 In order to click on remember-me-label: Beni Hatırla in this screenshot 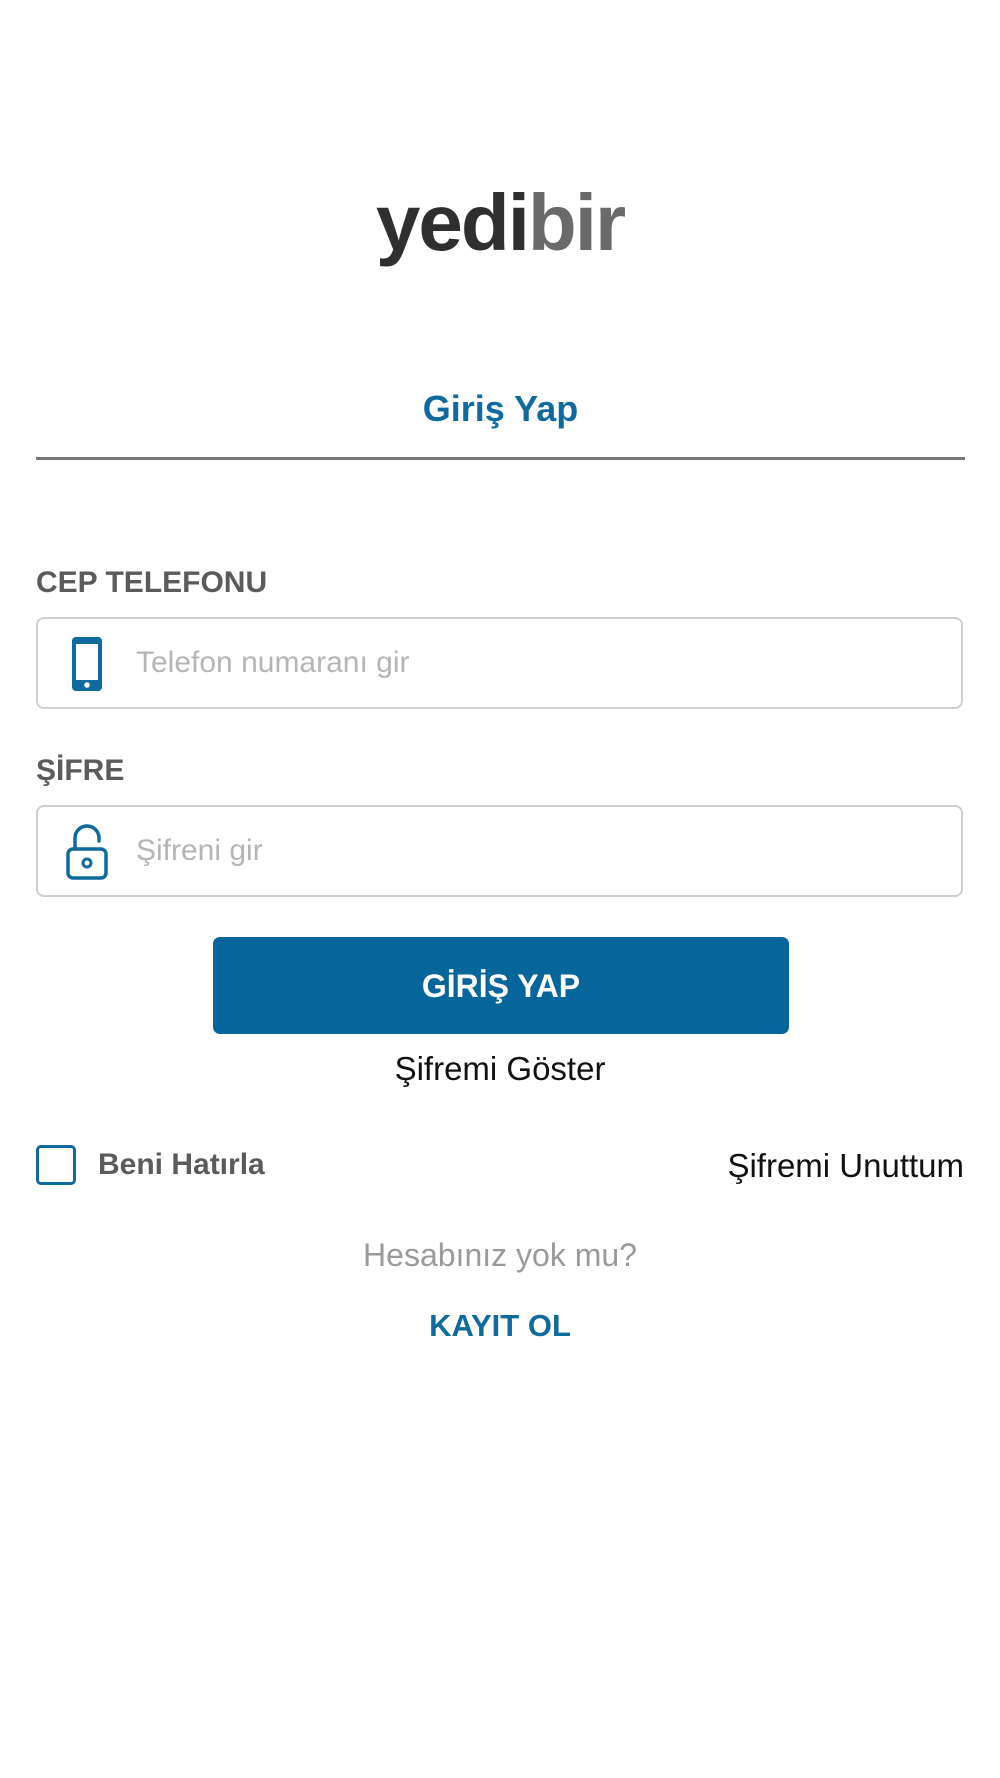, I will do `click(181, 1165)`.